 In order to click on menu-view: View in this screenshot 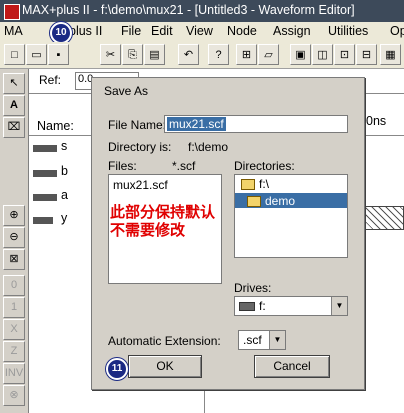, I will do `click(199, 31)`.